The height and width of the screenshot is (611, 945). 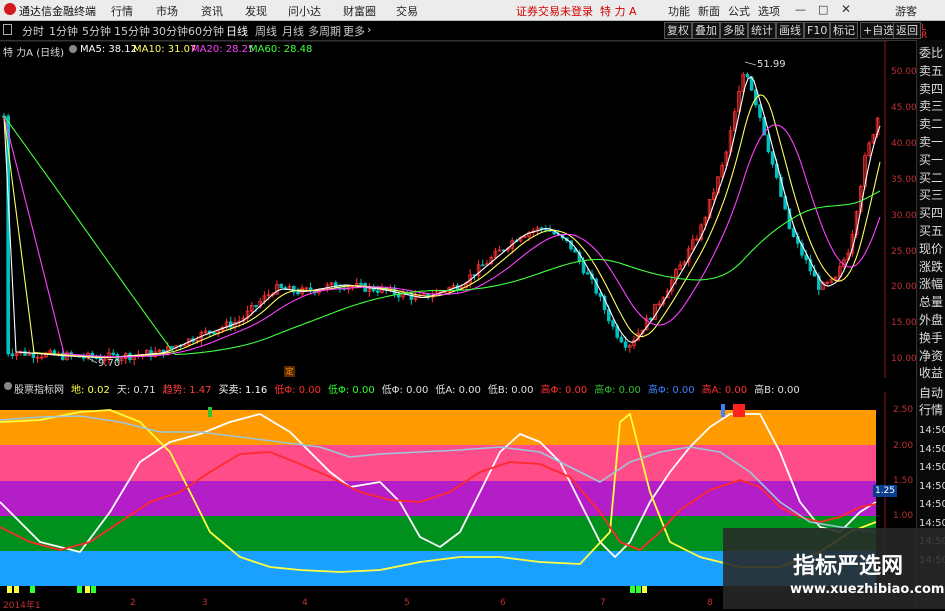 I want to click on menu-discover: 发现, so click(x=256, y=11).